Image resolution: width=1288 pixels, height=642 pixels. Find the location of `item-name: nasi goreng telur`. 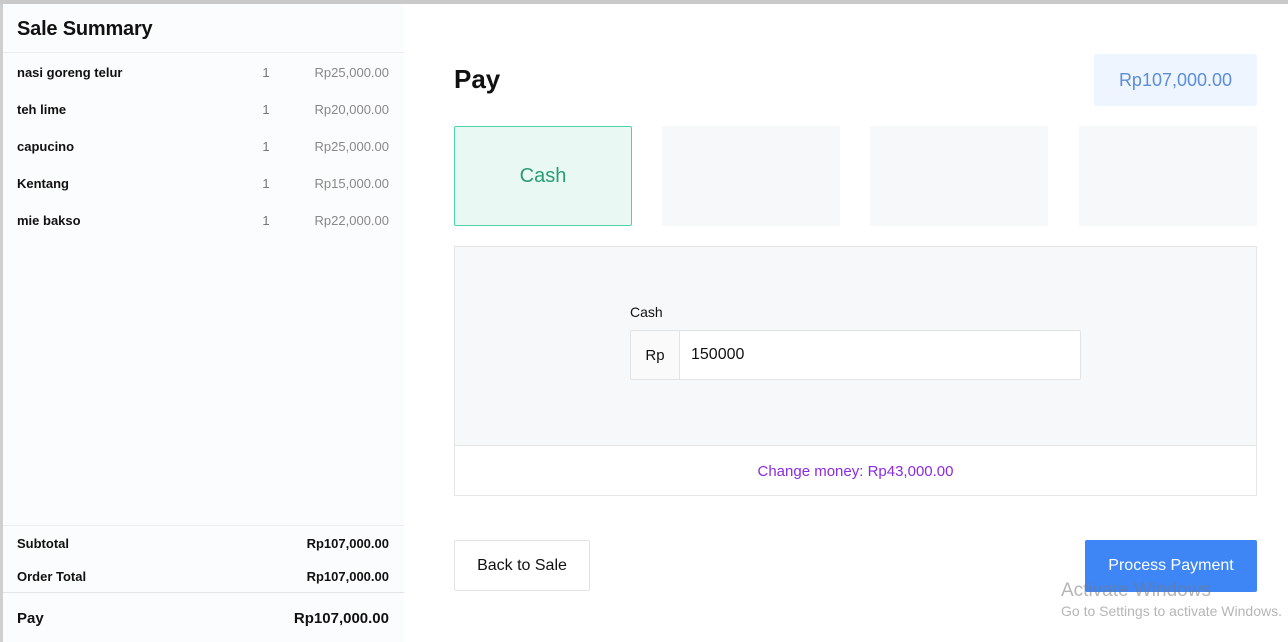

item-name: nasi goreng telur is located at coordinates (70, 72).